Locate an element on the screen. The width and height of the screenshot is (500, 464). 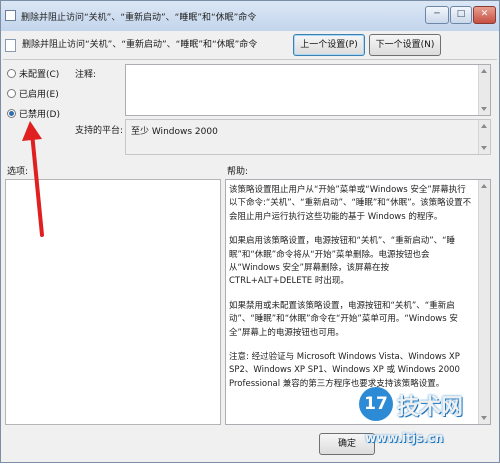
watermark-logo-icon: 17 is located at coordinates (376, 404).